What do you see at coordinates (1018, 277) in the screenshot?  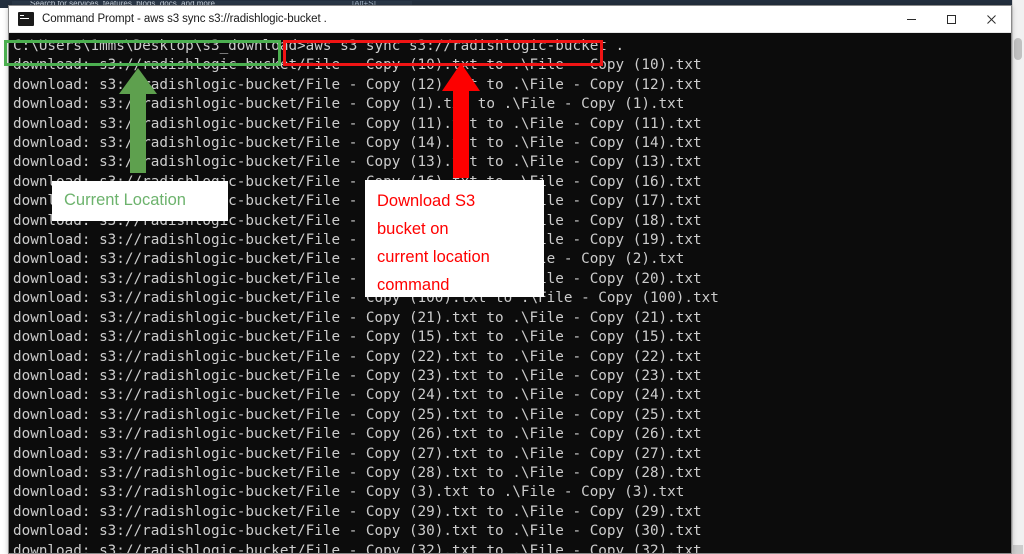 I see `page-scrollbar` at bounding box center [1018, 277].